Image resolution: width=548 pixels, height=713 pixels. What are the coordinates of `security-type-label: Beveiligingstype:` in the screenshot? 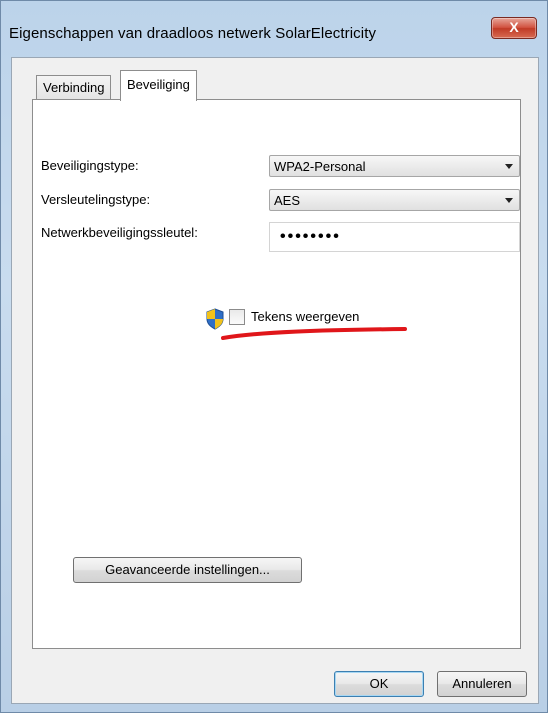 It's located at (90, 165).